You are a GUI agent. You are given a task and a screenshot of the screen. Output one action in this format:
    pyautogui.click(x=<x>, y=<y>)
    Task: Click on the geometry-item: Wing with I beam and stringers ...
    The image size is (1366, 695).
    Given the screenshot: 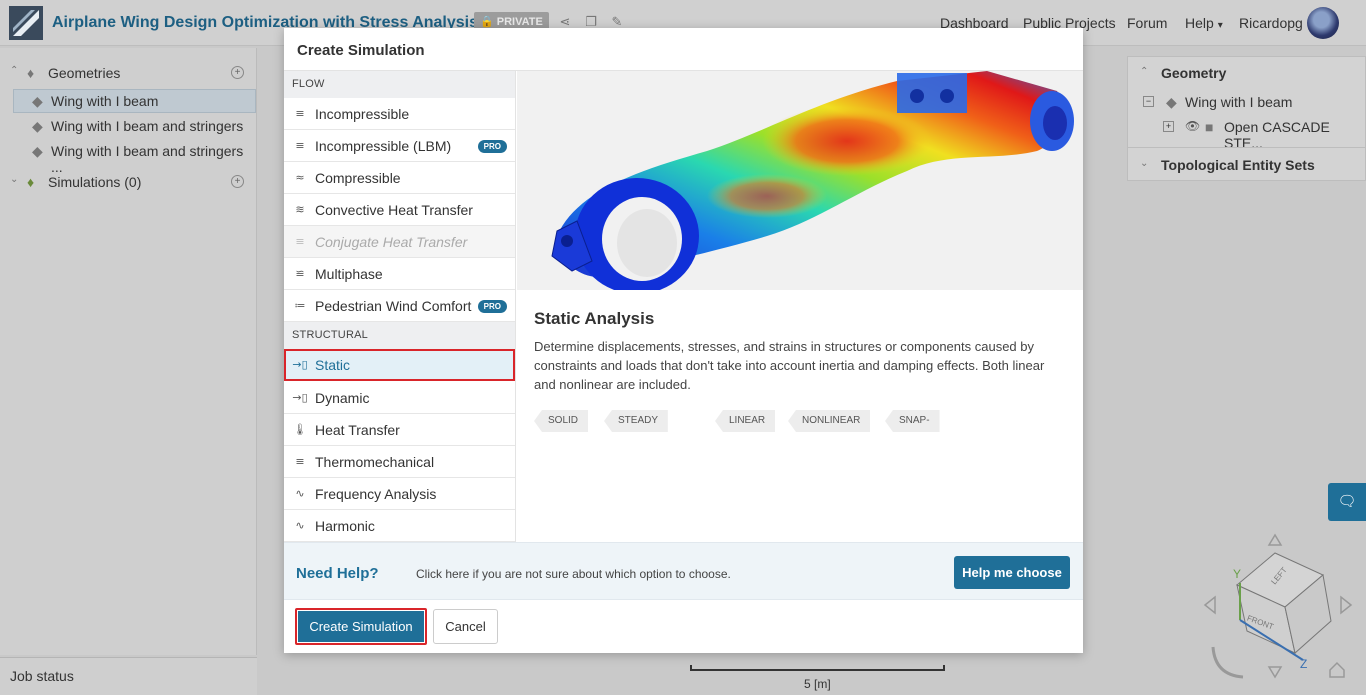 What is the action you would take?
    pyautogui.click(x=153, y=159)
    